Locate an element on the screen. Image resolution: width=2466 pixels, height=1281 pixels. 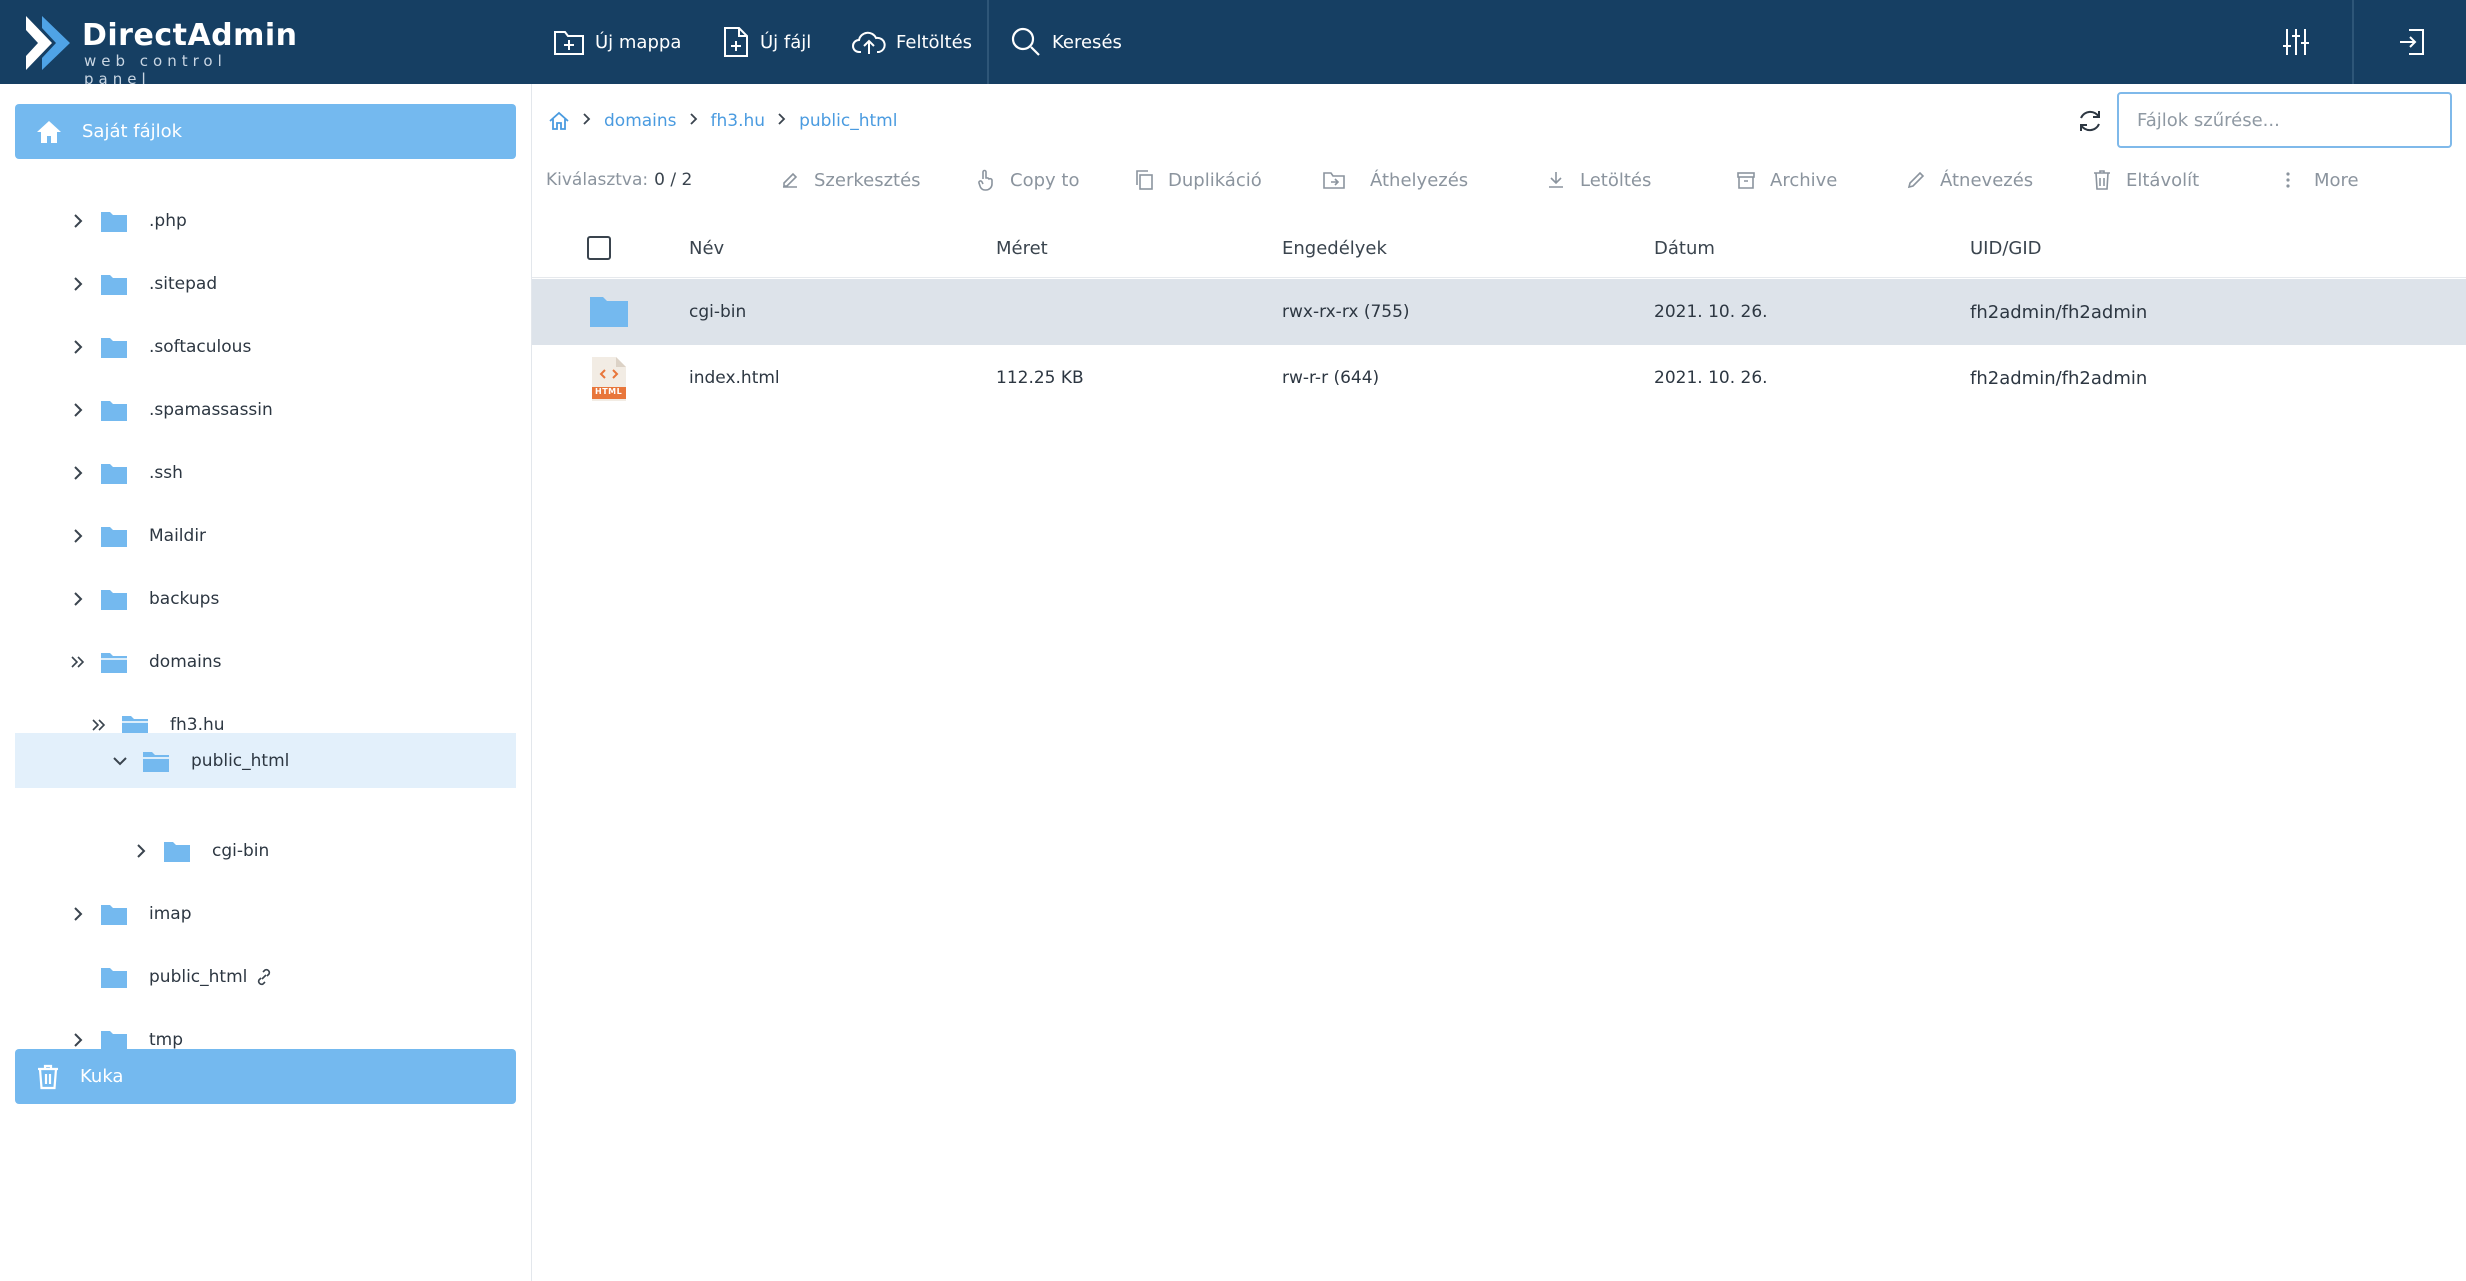
logout-icon is located at coordinates (2412, 42).